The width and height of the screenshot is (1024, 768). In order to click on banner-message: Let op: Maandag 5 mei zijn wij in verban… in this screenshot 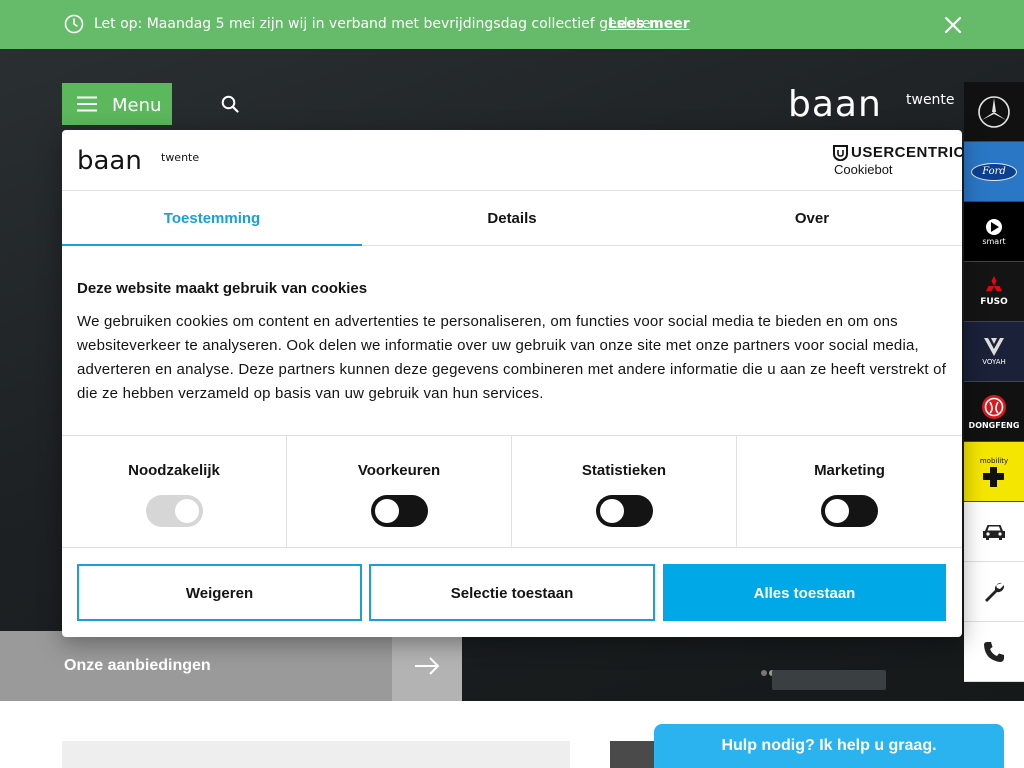, I will do `click(377, 24)`.